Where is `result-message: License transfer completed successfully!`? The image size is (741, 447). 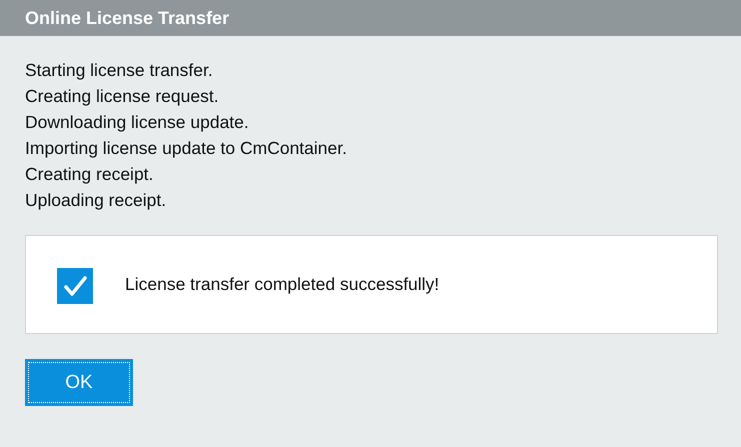
result-message: License transfer completed successfully! is located at coordinates (282, 284).